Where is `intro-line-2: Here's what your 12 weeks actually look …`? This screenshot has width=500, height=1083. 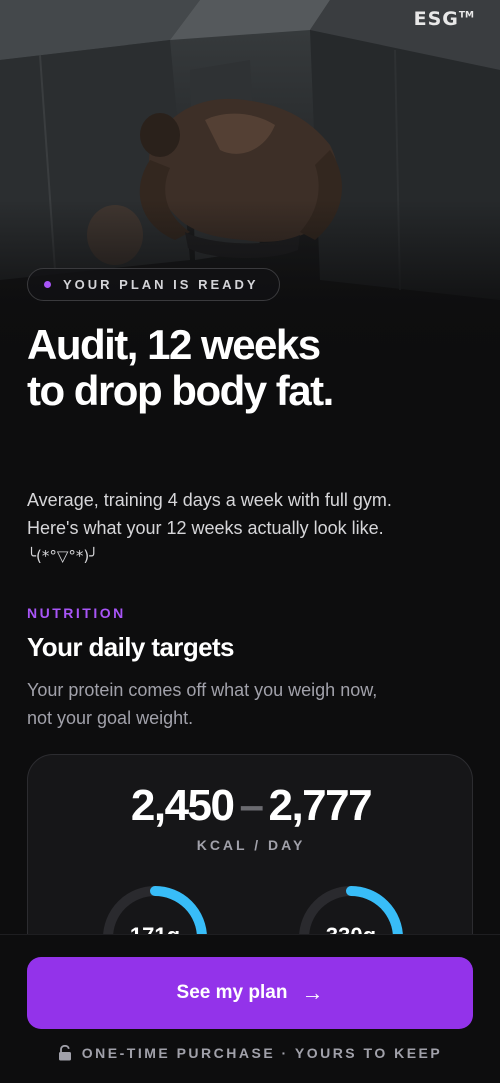 intro-line-2: Here's what your 12 weeks actually look … is located at coordinates (205, 528).